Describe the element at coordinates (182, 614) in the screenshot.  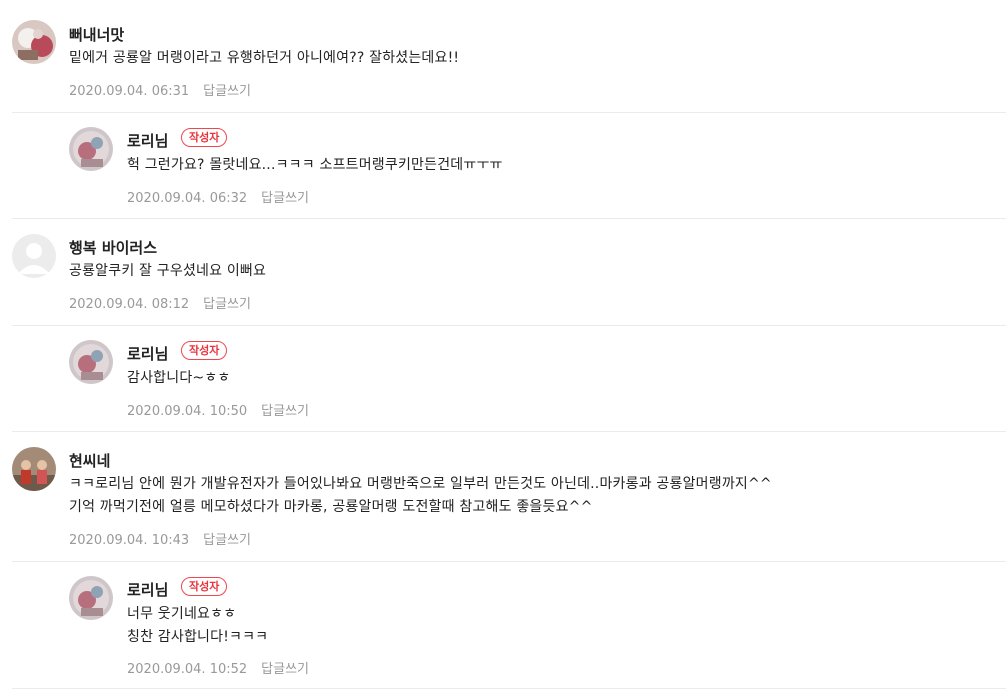
I see `reply-text-line-1: 너무 웃기네요ㅎㅎ` at that location.